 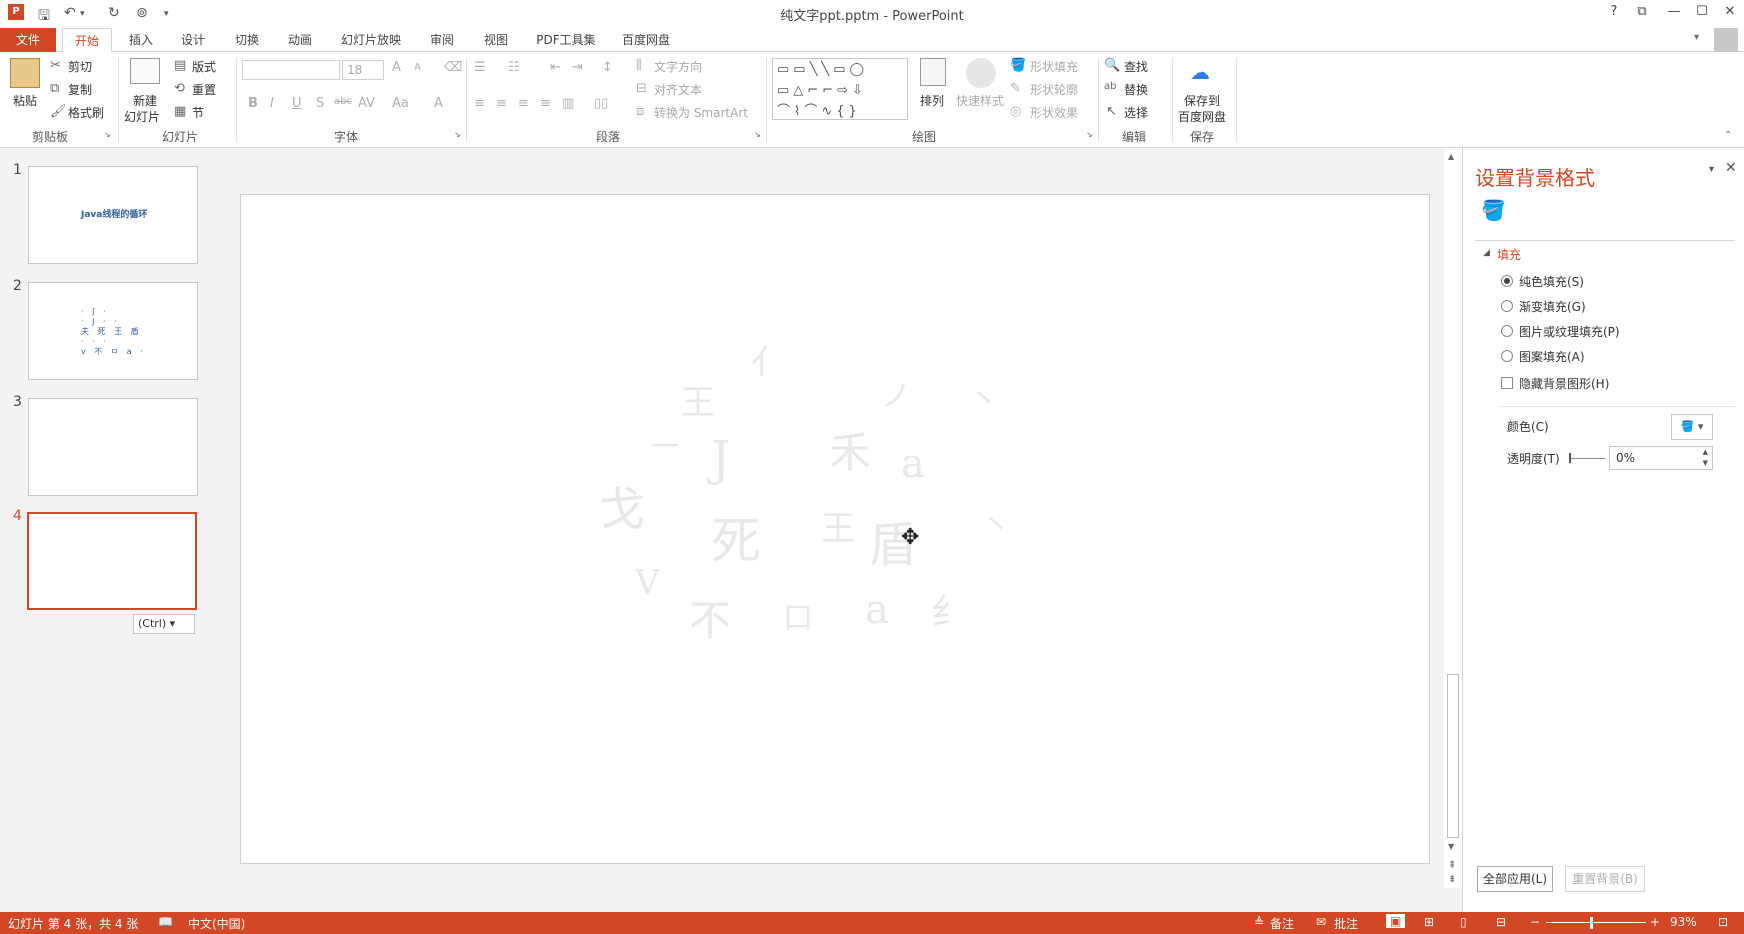 I want to click on normal-view-icon: ▣, so click(x=1396, y=921).